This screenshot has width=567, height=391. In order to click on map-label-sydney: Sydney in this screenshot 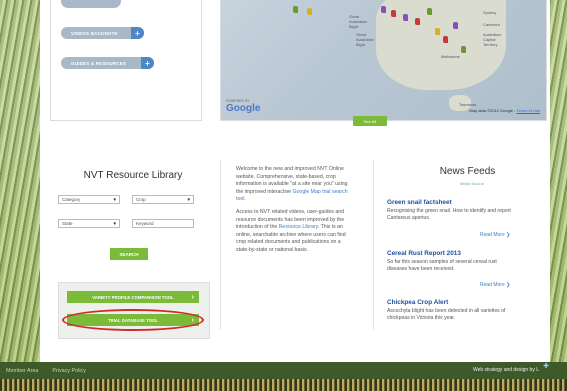, I will do `click(490, 12)`.